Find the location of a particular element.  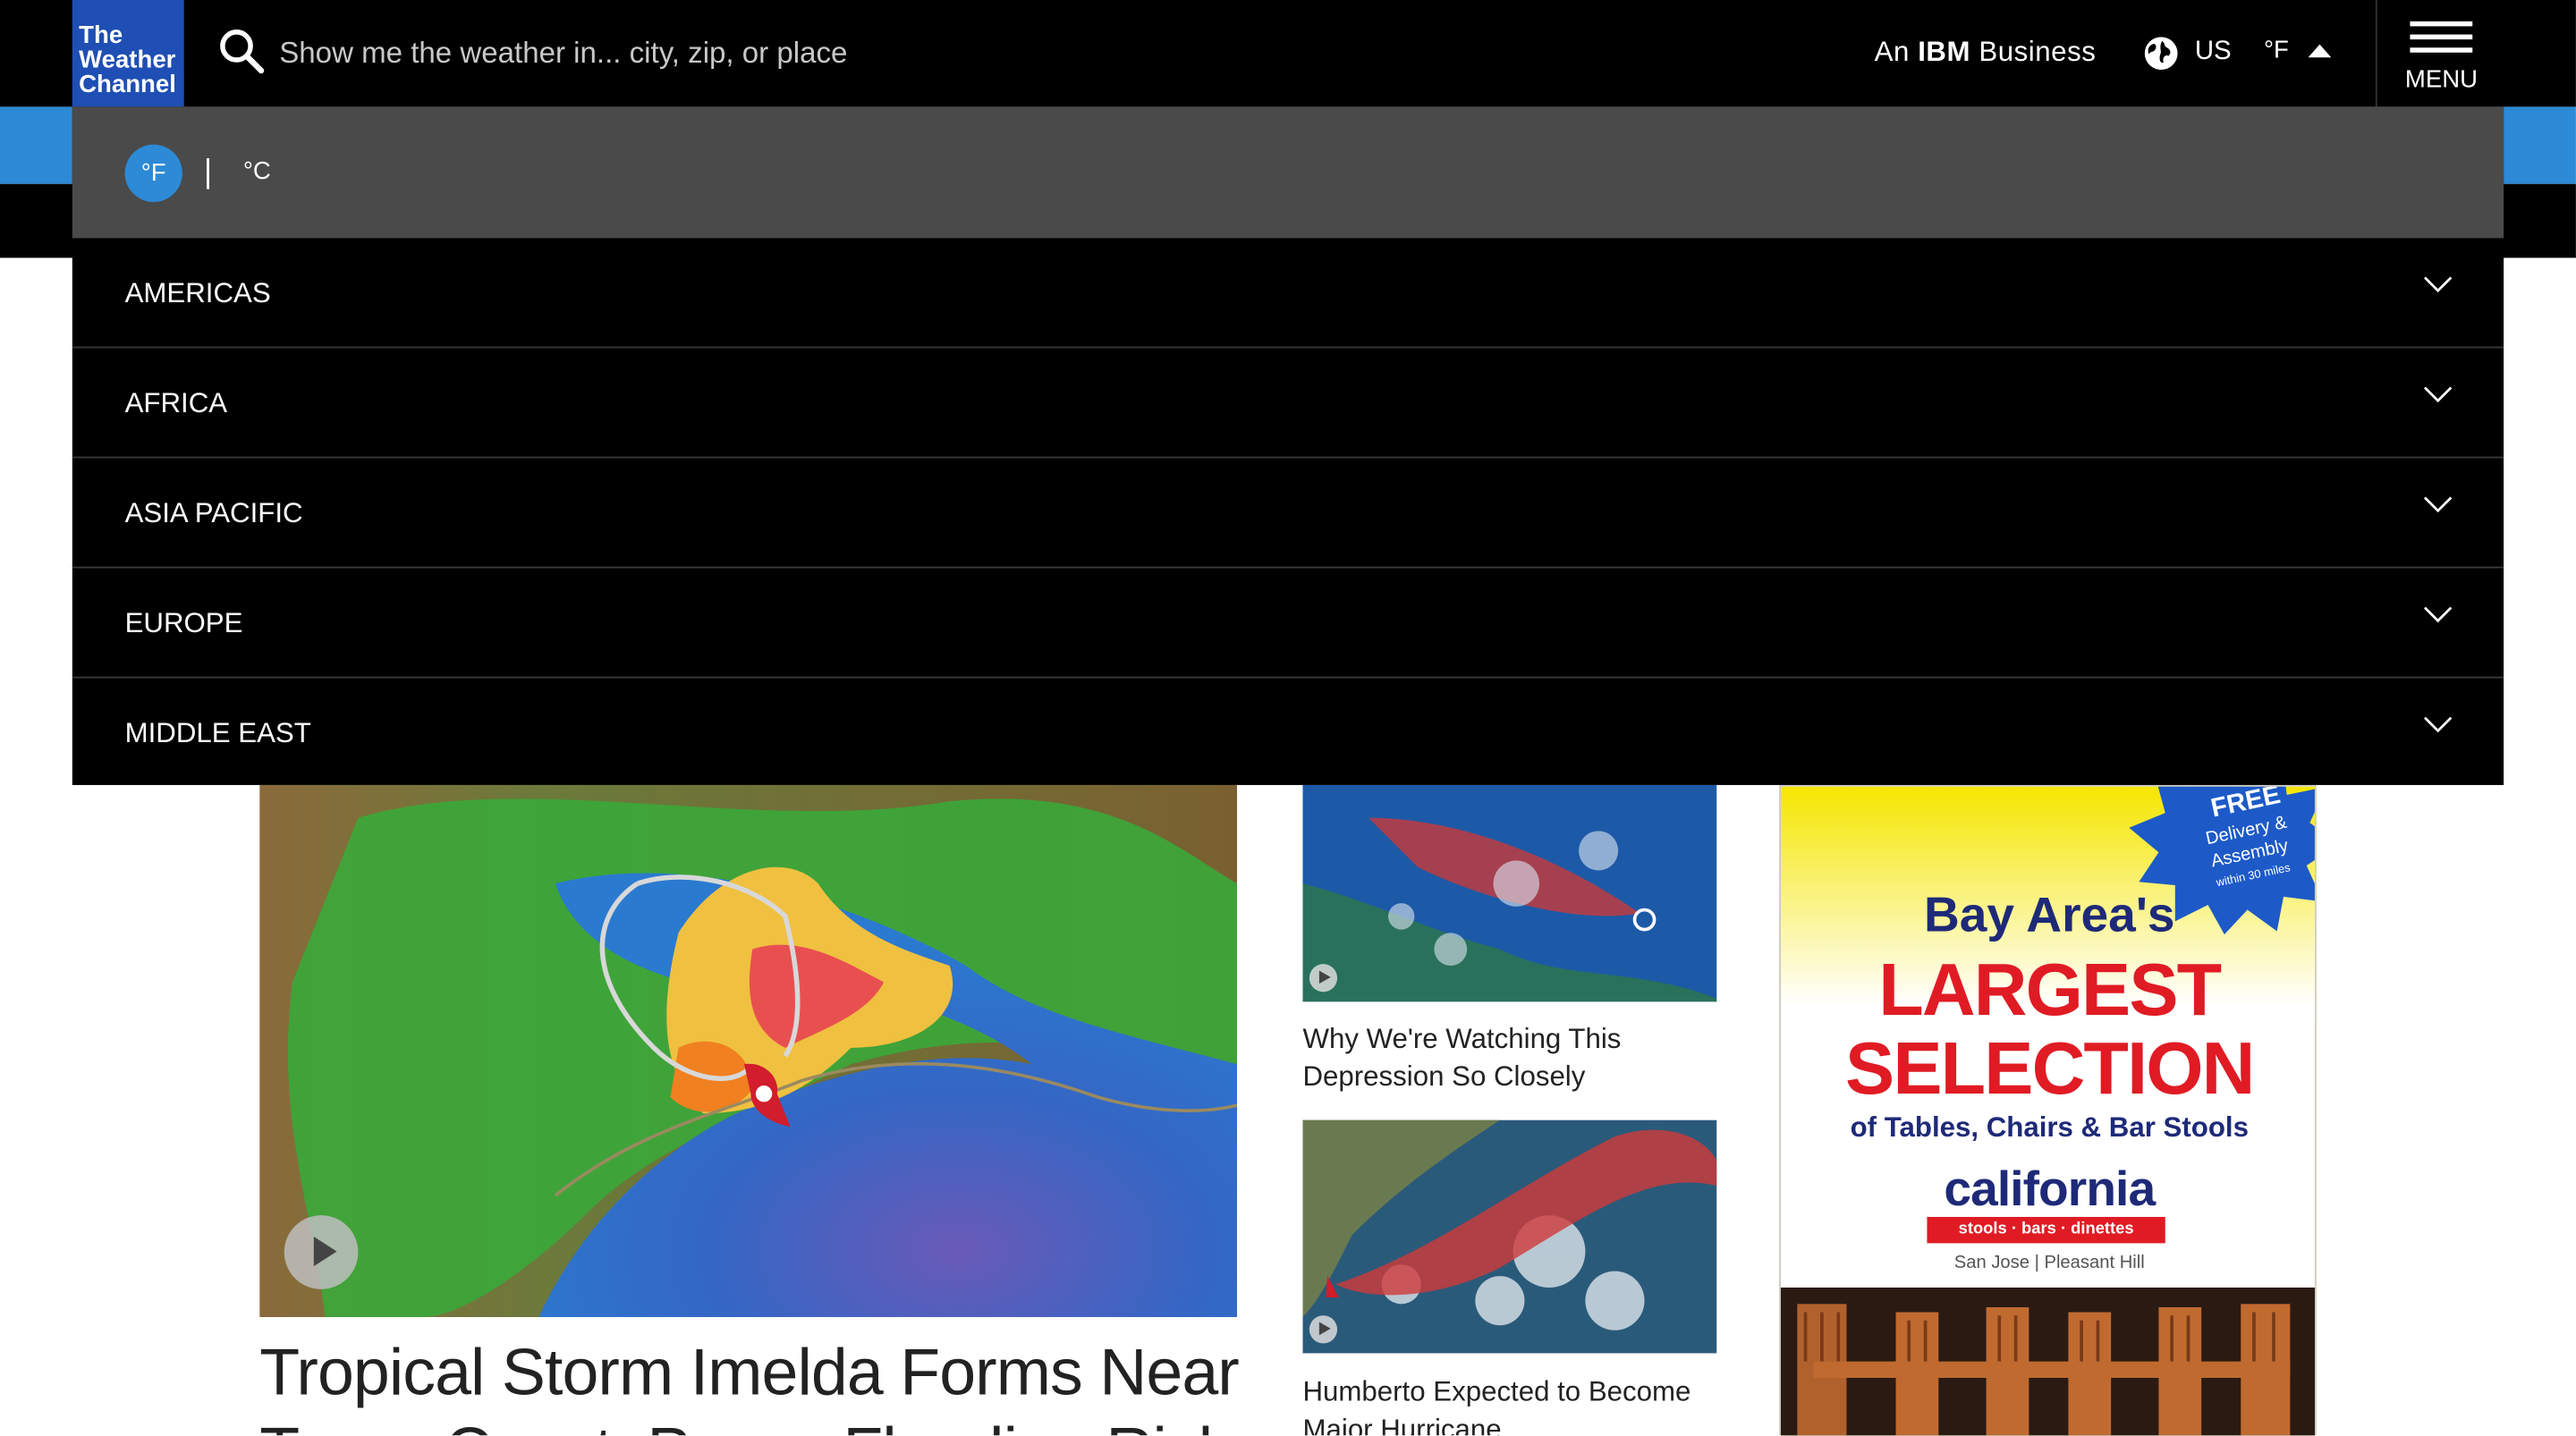

ad-headline-2: LARGEST is located at coordinates (2050, 989).